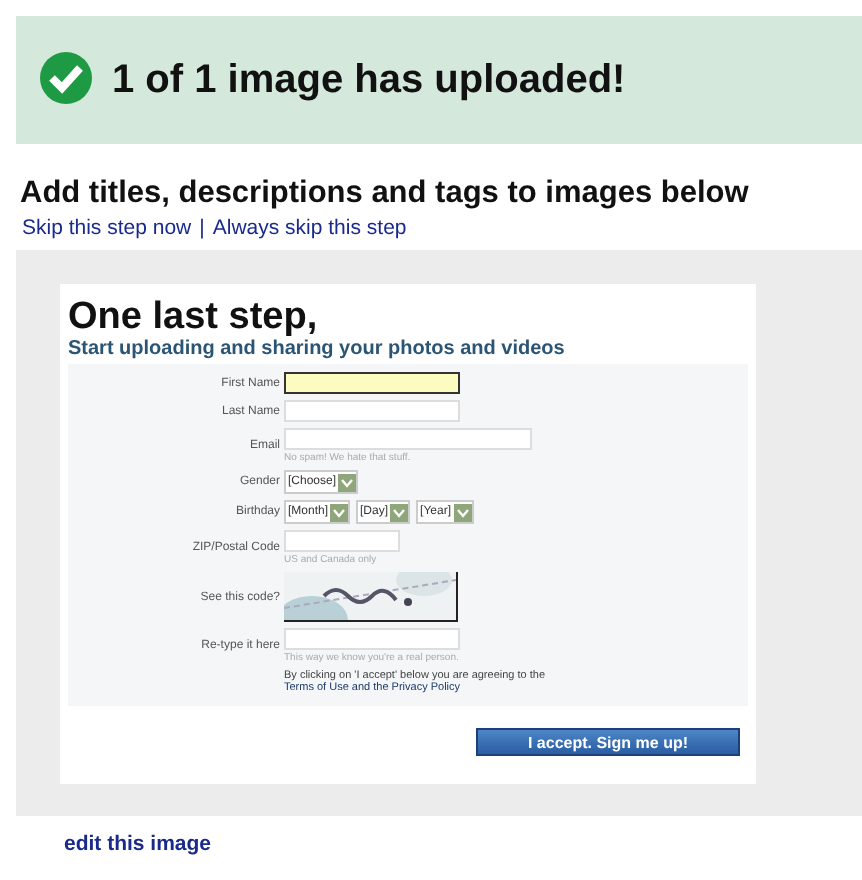 The height and width of the screenshot is (880, 862). Describe the element at coordinates (309, 228) in the screenshot. I see `skip-link: Always skip this step` at that location.